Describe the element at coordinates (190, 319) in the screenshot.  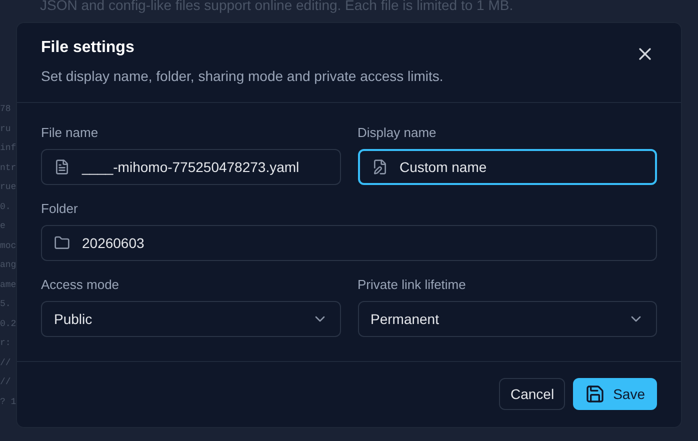
I see `select-field: Public` at that location.